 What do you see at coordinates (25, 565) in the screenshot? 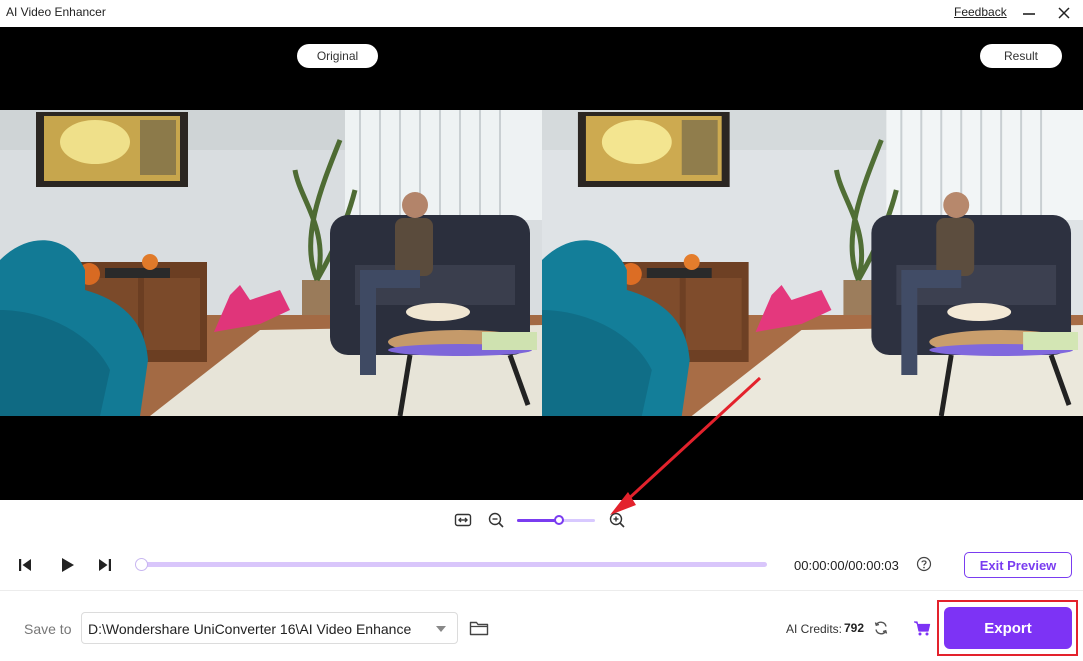
I see `previous-frame-icon` at bounding box center [25, 565].